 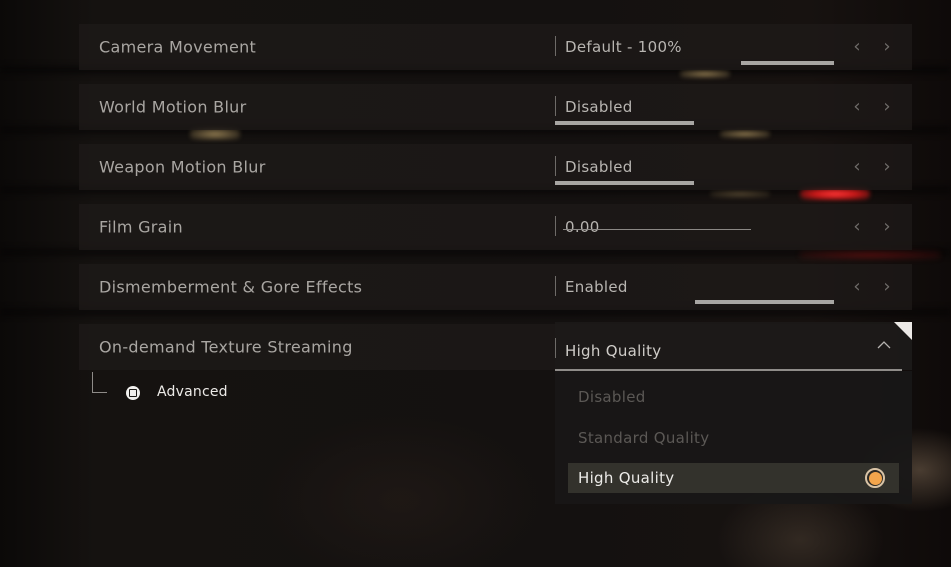 What do you see at coordinates (657, 229) in the screenshot?
I see `film-grain-slider-track` at bounding box center [657, 229].